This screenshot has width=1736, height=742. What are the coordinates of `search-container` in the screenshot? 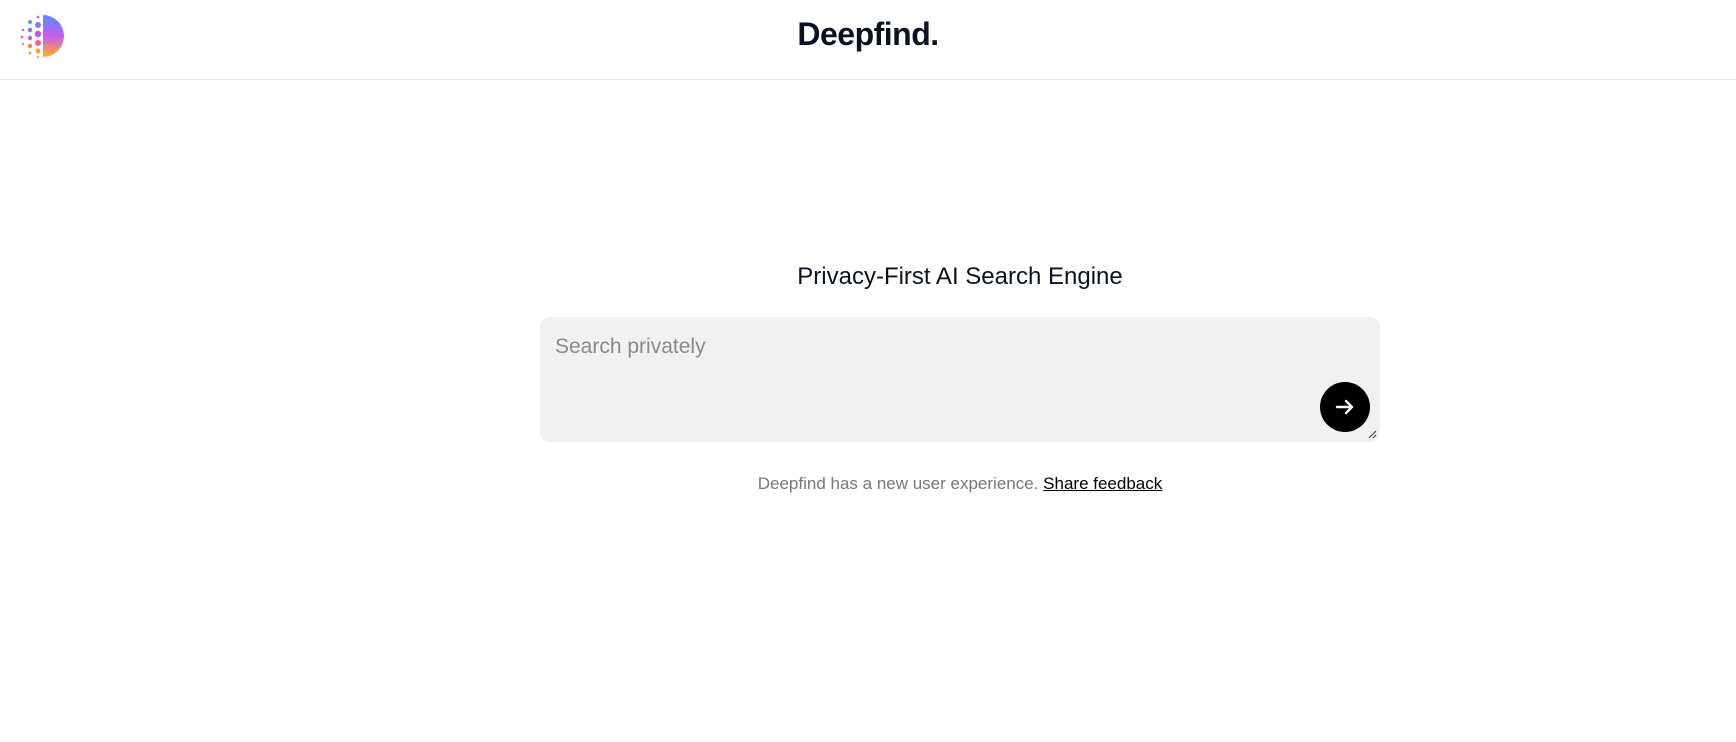 It's located at (960, 379).